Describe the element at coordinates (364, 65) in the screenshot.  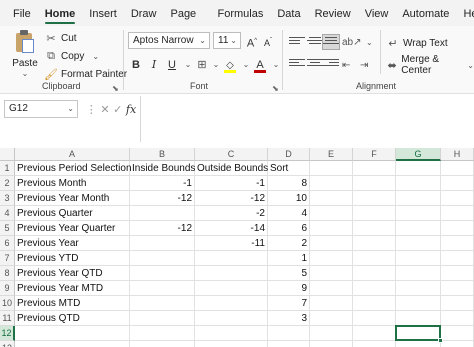
I see `increase-indent-icon: ⇥` at that location.